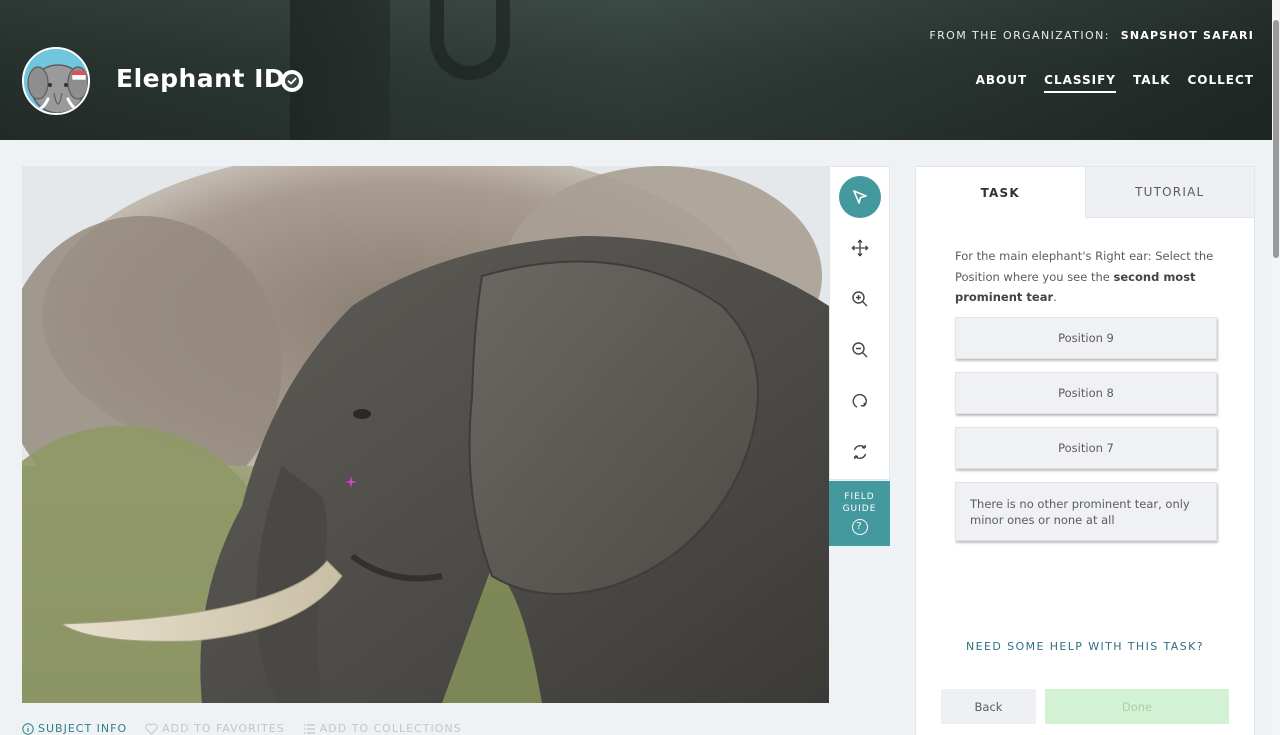 This screenshot has height=735, width=1280. Describe the element at coordinates (859, 527) in the screenshot. I see `help-circle-icon: ?` at that location.